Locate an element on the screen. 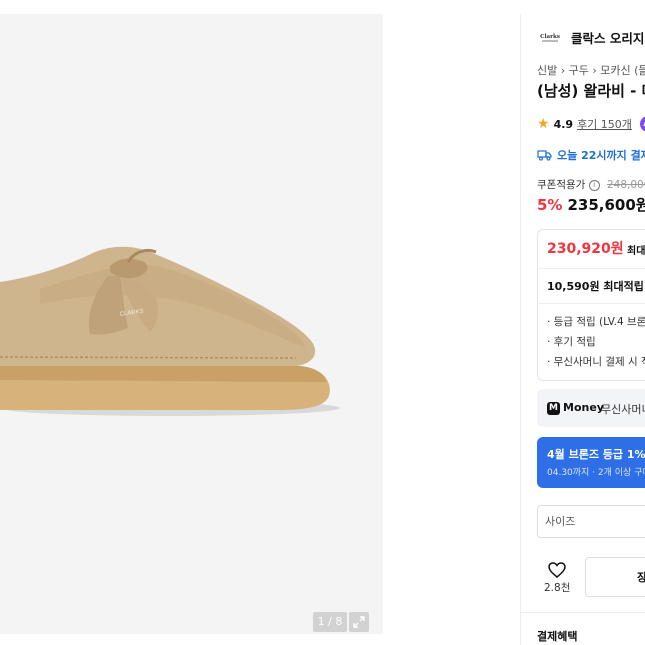 The width and height of the screenshot is (645, 645). brand-name: 클락스 오리지널 is located at coordinates (608, 37).